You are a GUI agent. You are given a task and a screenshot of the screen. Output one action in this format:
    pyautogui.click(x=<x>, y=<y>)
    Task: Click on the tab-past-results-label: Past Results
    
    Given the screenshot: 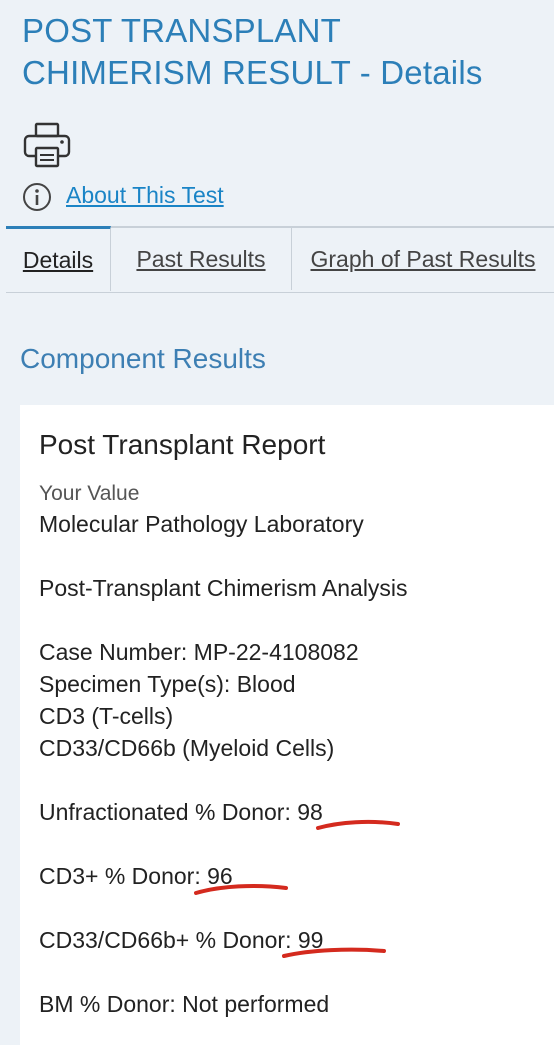 What is the action you would take?
    pyautogui.click(x=201, y=258)
    